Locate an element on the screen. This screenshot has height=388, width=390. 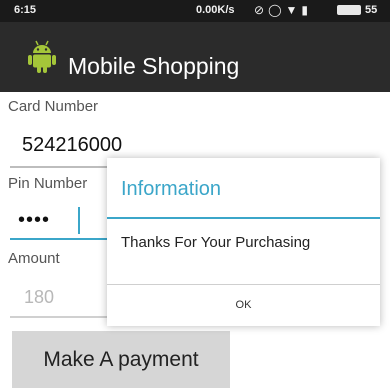
make-payment-button: Make A payment is located at coordinates (121, 359).